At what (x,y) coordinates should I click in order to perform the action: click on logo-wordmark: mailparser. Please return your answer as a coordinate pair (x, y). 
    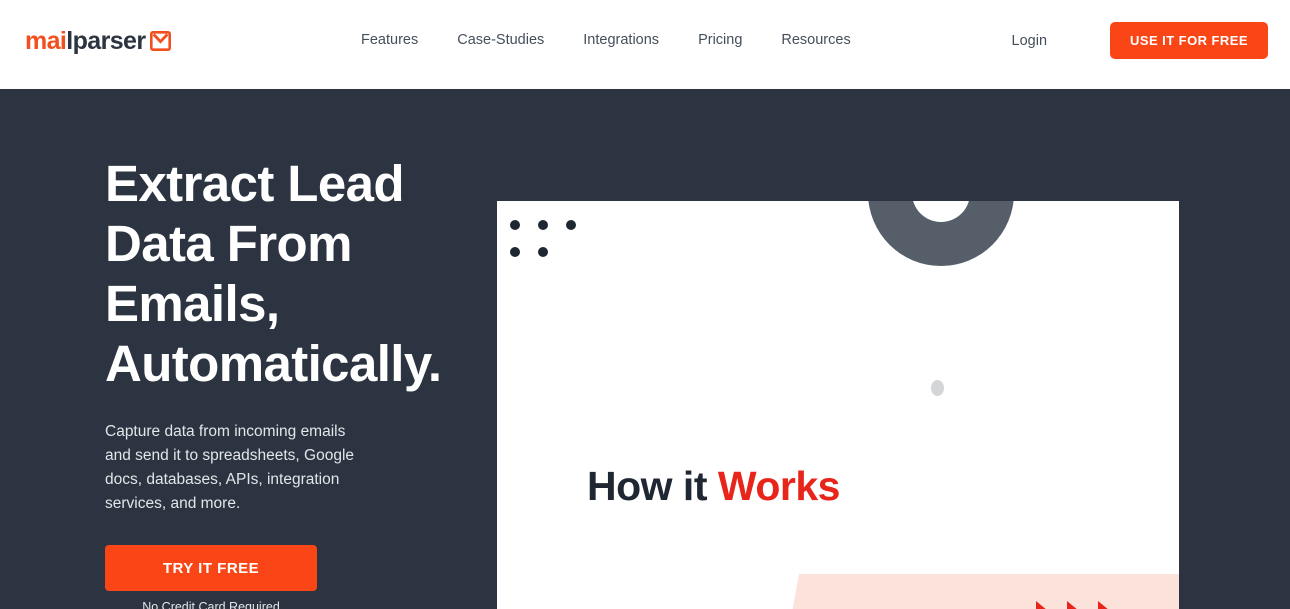
    Looking at the image, I should click on (85, 41).